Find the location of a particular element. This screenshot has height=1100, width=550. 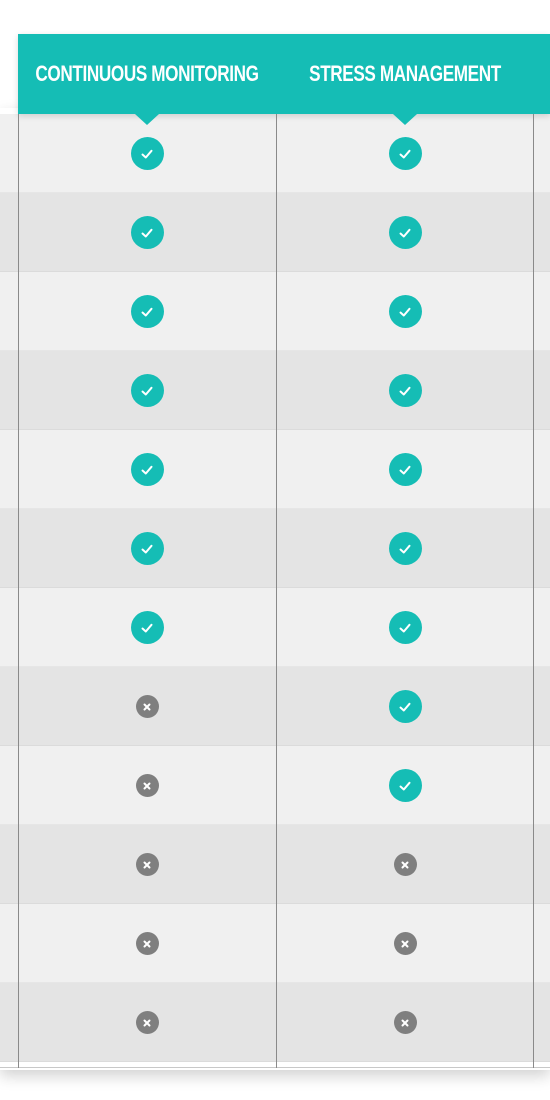

table-bottom-edge is located at coordinates (275, 1067).